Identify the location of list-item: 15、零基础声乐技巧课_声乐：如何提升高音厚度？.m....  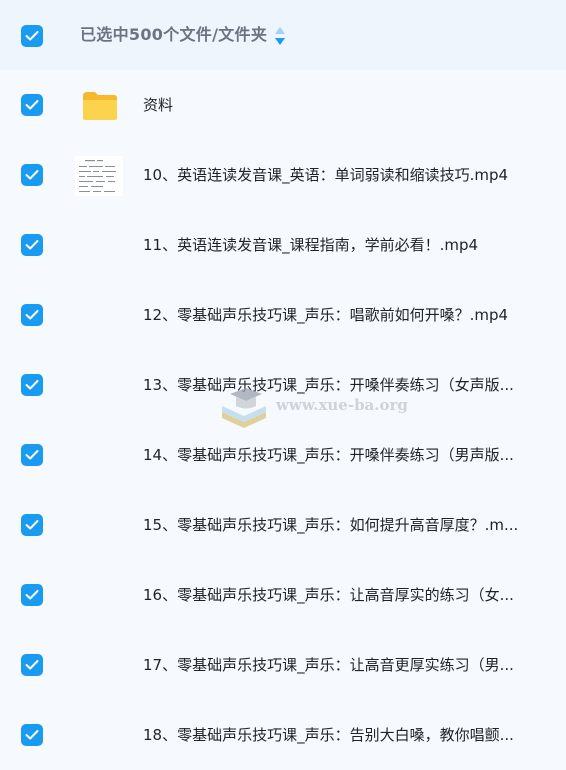
(283, 525).